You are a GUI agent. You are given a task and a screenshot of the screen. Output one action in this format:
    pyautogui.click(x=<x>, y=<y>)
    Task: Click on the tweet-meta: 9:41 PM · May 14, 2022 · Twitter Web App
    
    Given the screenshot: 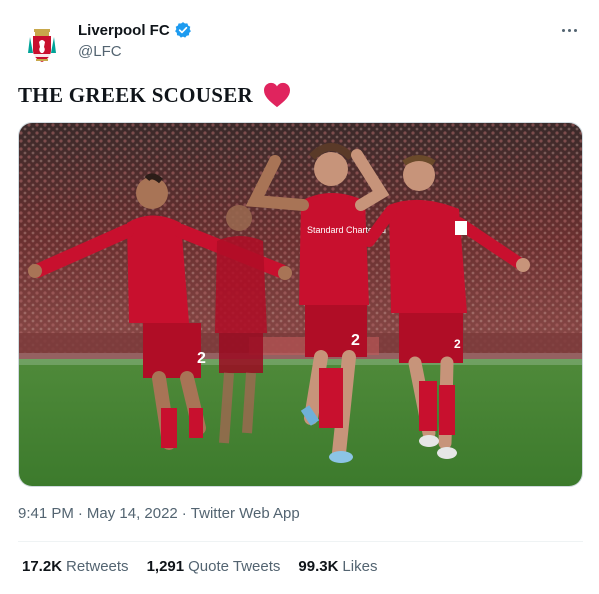 What is the action you would take?
    pyautogui.click(x=159, y=513)
    